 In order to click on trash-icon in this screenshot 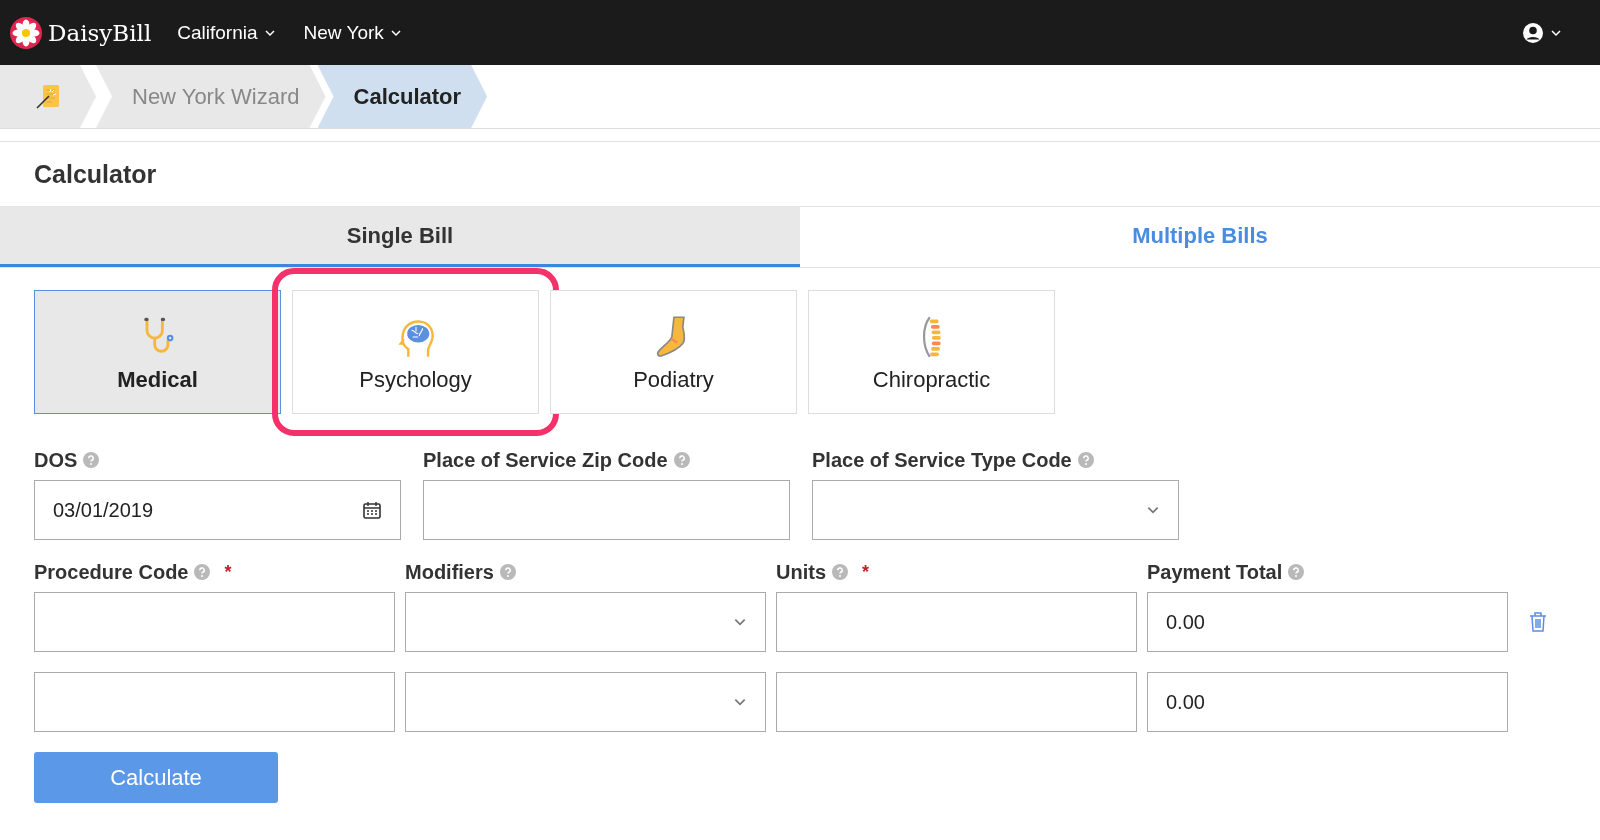, I will do `click(1538, 622)`.